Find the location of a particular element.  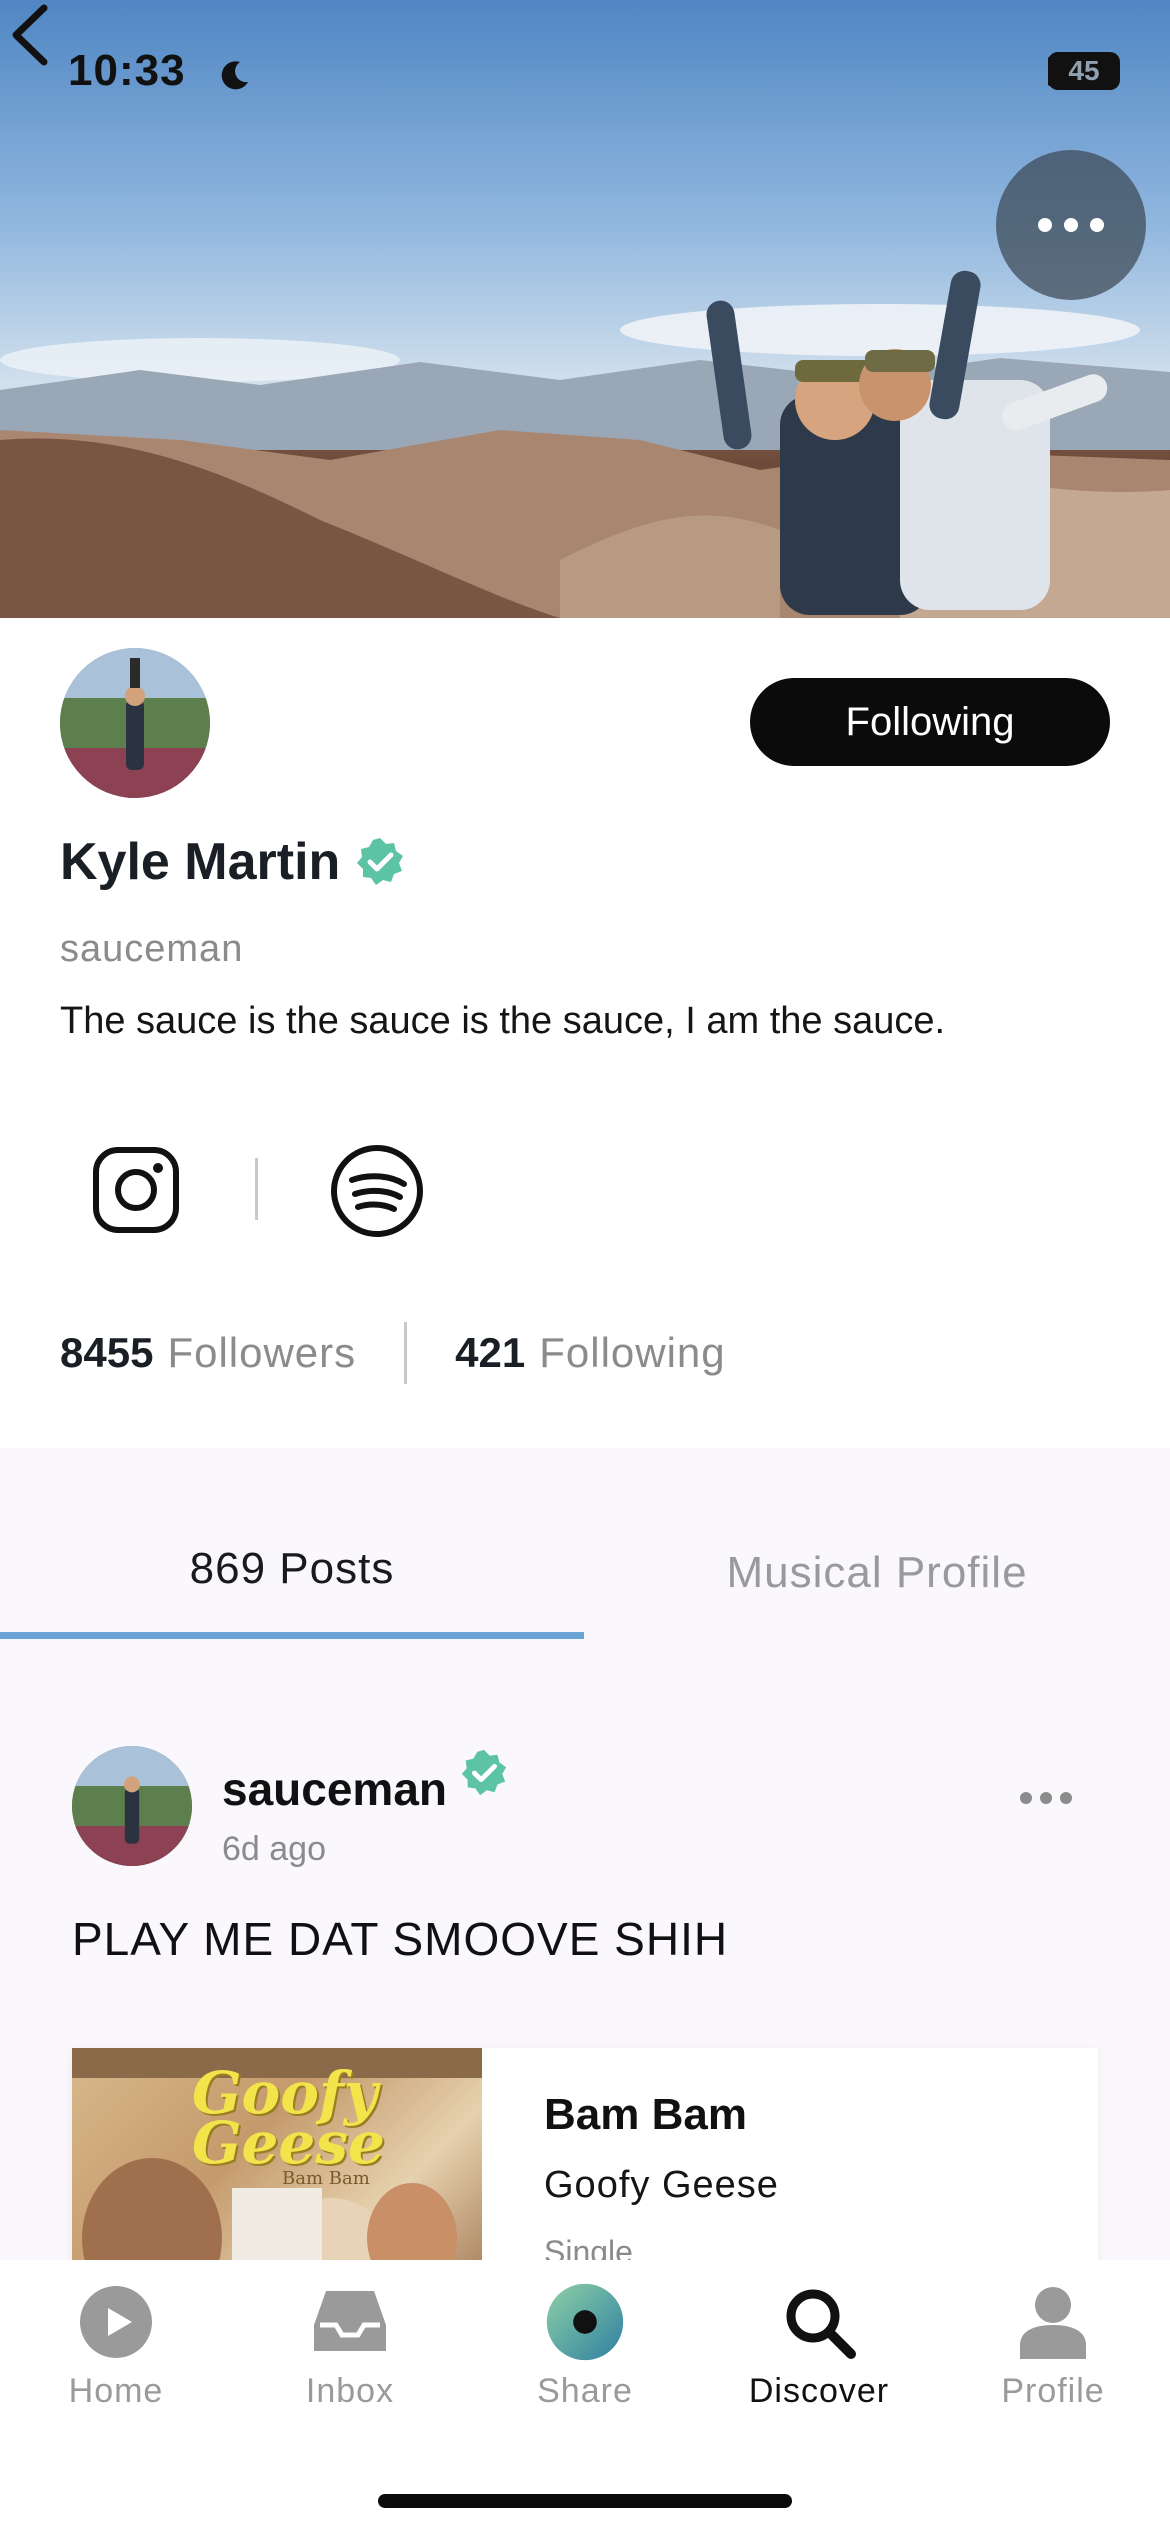

moon-icon is located at coordinates (234, 75).